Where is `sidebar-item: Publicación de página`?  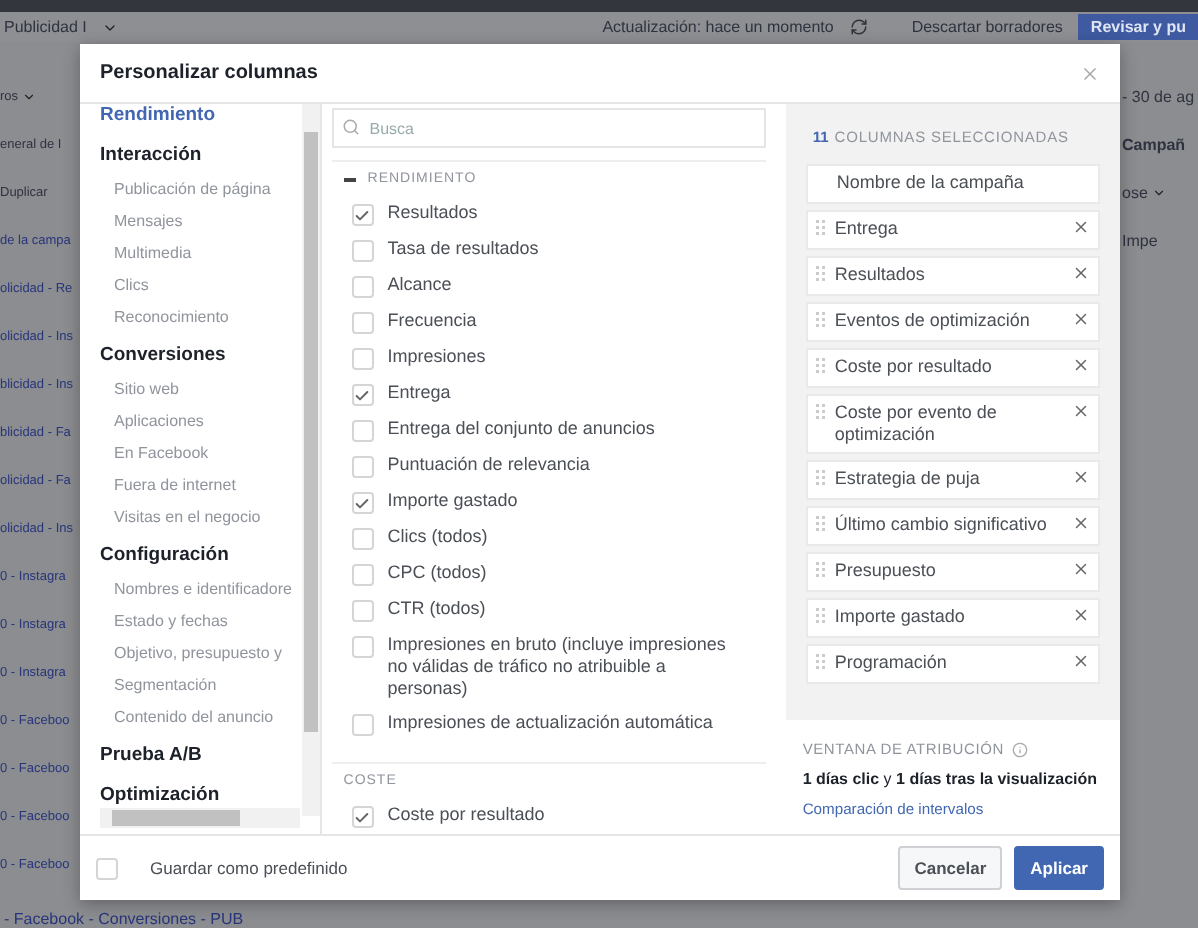 sidebar-item: Publicación de página is located at coordinates (200, 188).